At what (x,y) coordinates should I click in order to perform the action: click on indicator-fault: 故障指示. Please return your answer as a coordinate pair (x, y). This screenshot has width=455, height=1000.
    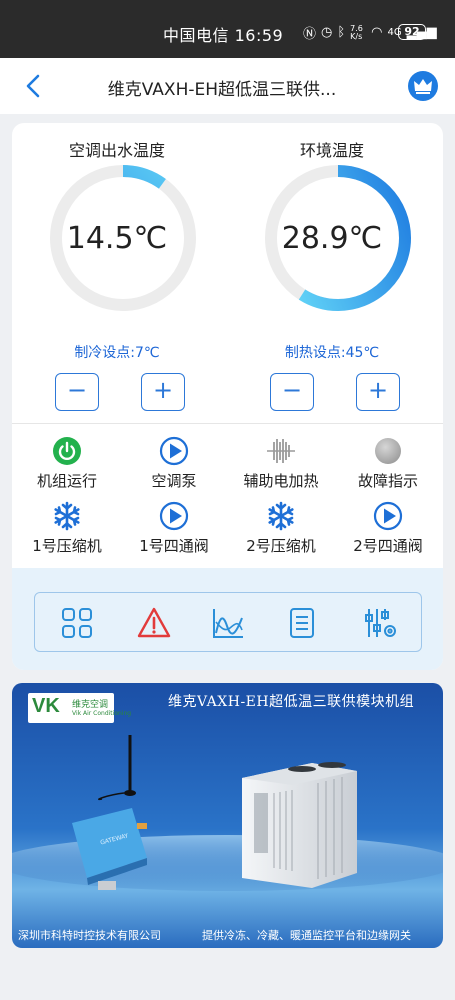
    Looking at the image, I should click on (388, 463).